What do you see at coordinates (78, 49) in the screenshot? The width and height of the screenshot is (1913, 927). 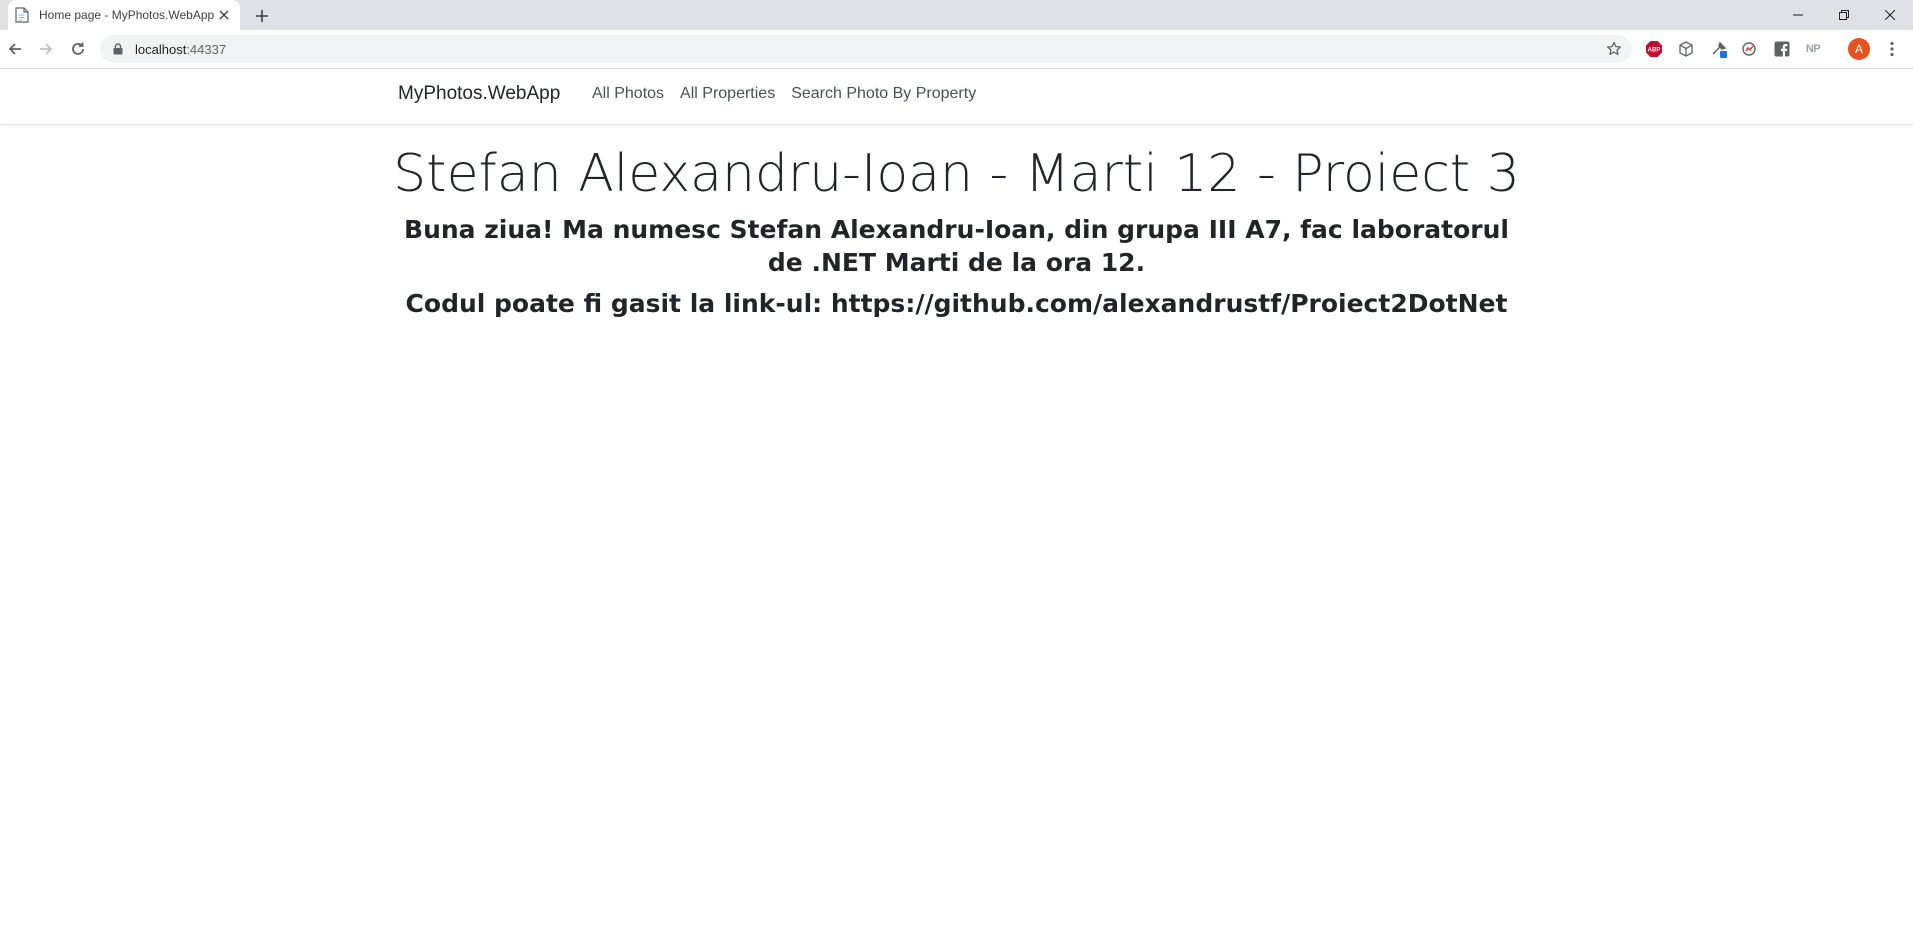 I see `reload-icon` at bounding box center [78, 49].